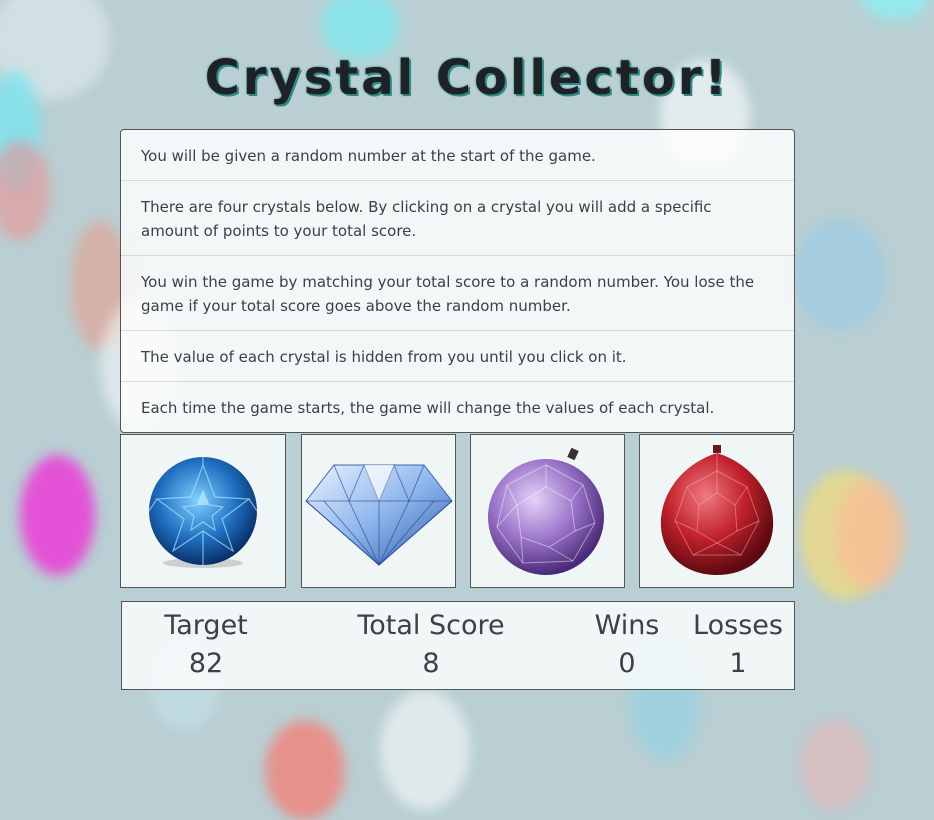 The image size is (934, 820). I want to click on crystal-button-diamond, so click(378, 511).